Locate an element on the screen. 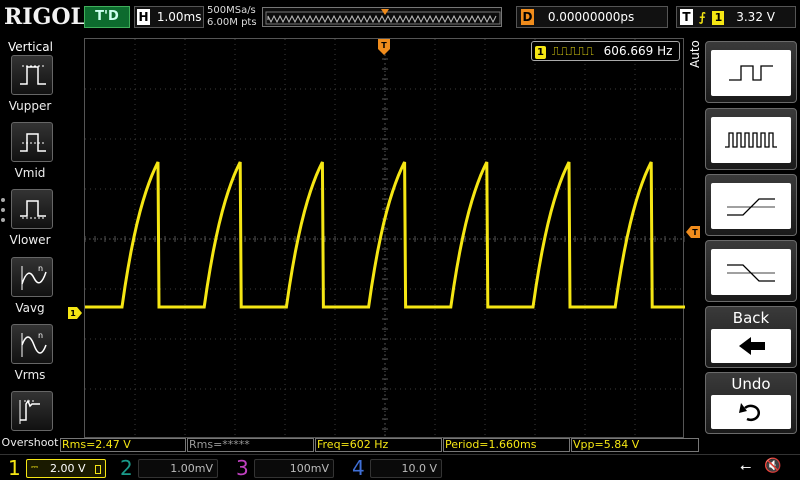 Image resolution: width=800 pixels, height=480 pixels. ch4-number: 4 is located at coordinates (358, 468).